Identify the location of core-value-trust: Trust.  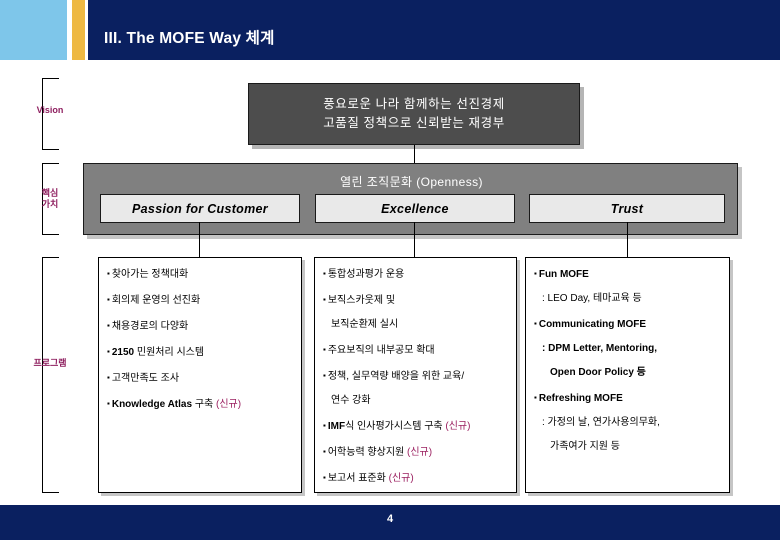
(627, 208).